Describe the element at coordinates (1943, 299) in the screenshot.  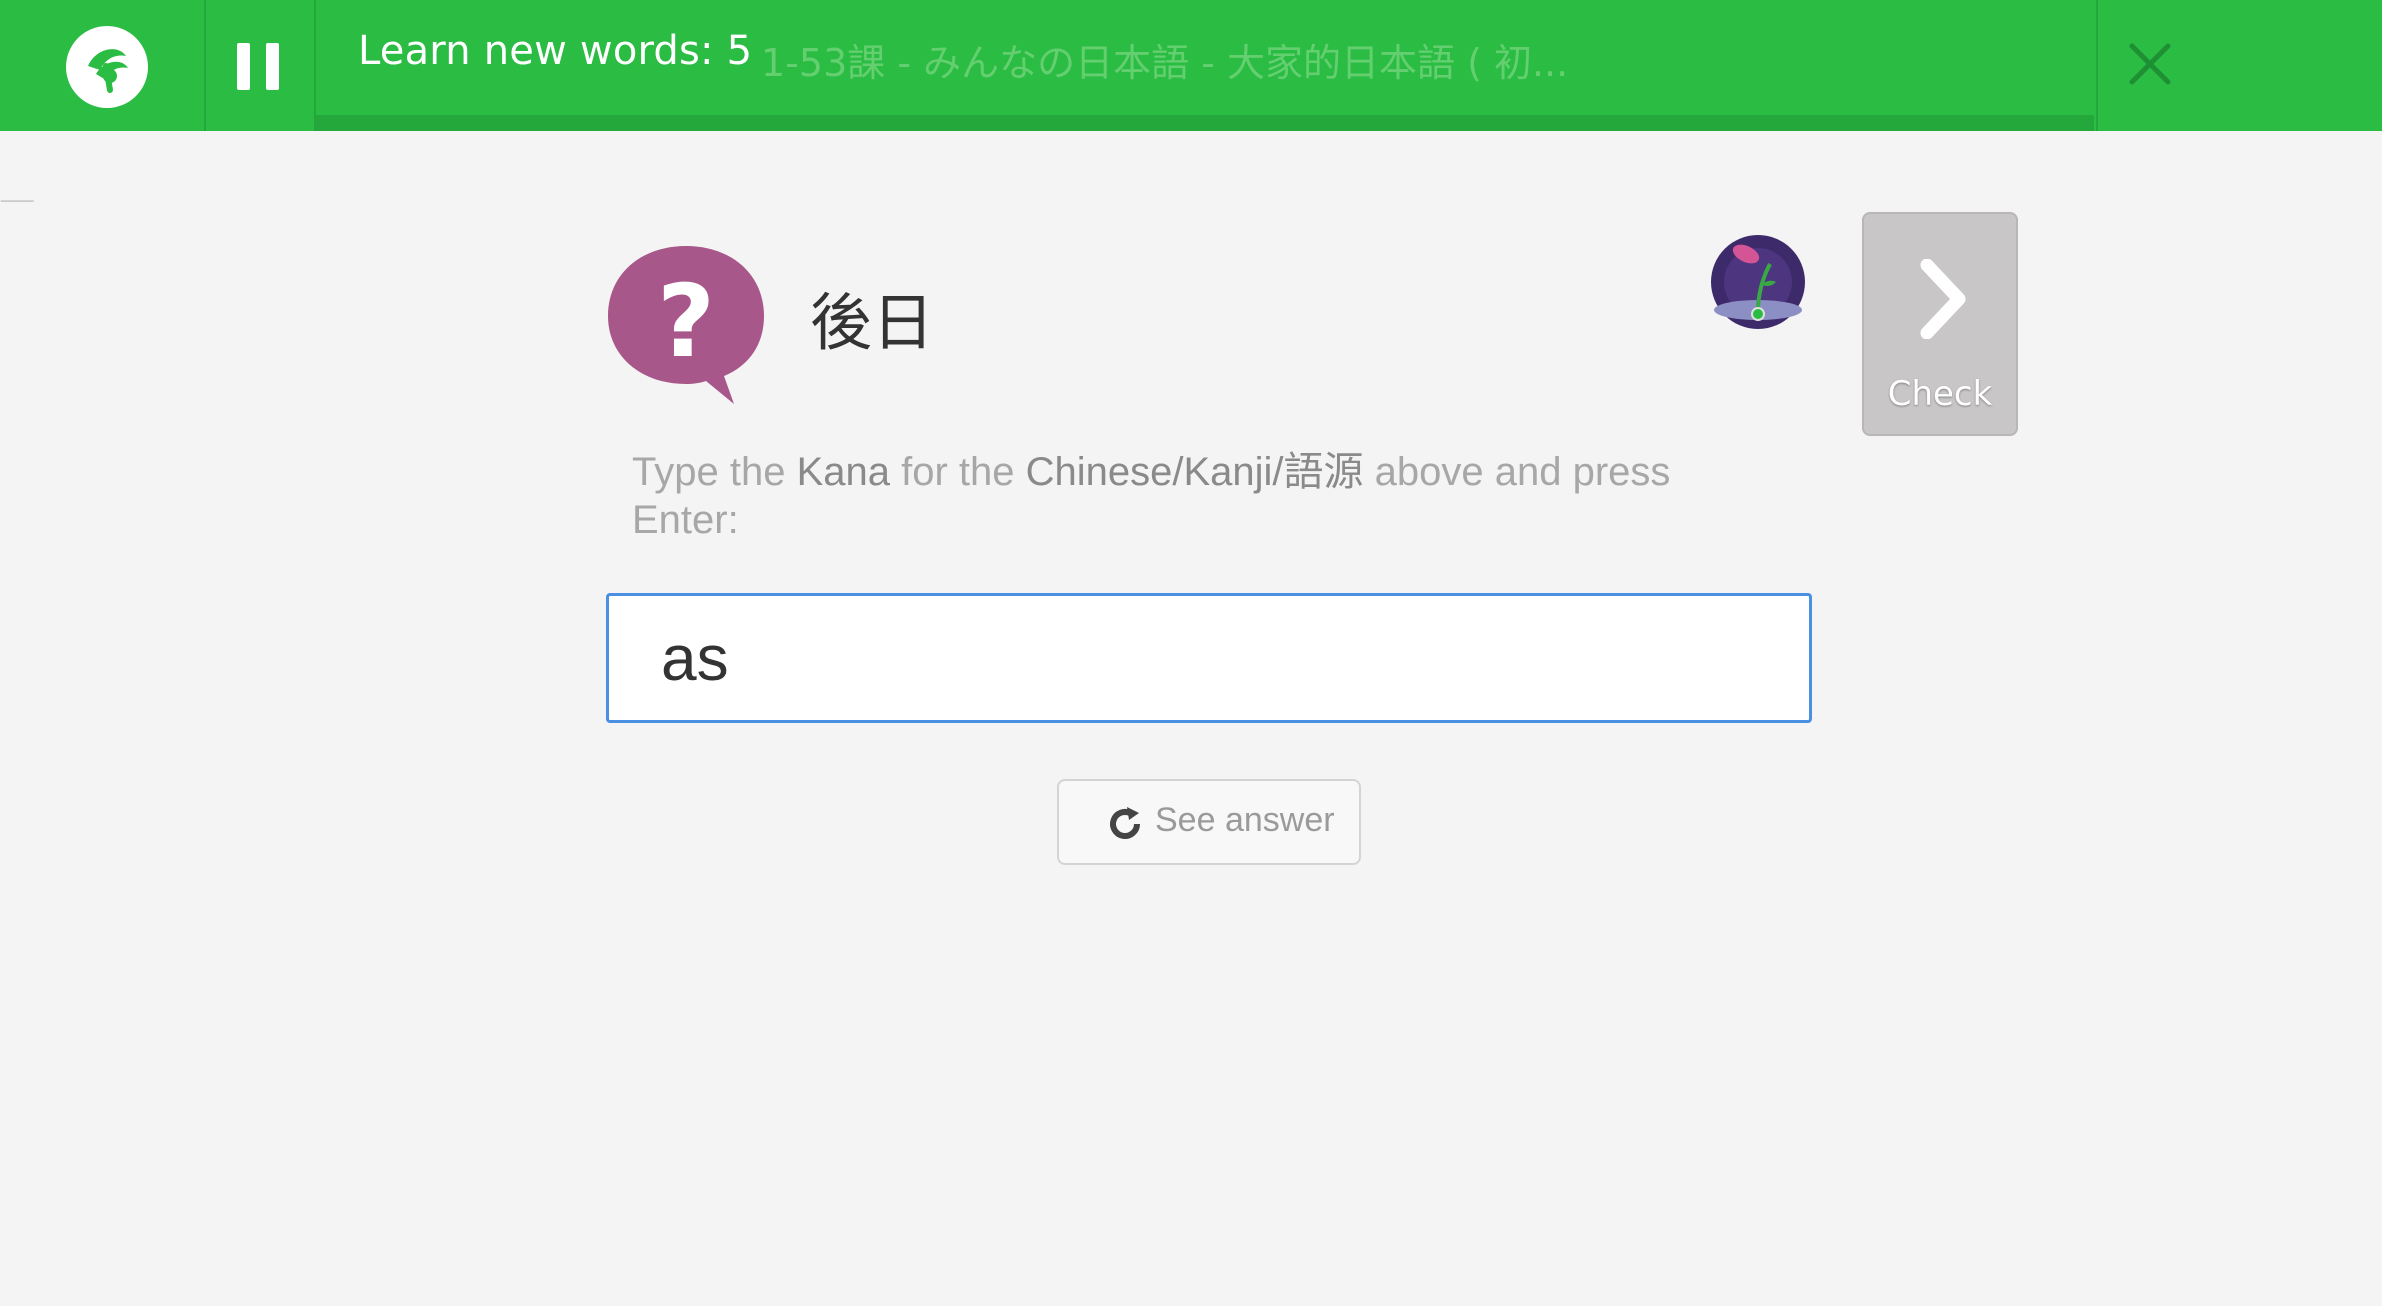
I see `chevron-right-icon` at that location.